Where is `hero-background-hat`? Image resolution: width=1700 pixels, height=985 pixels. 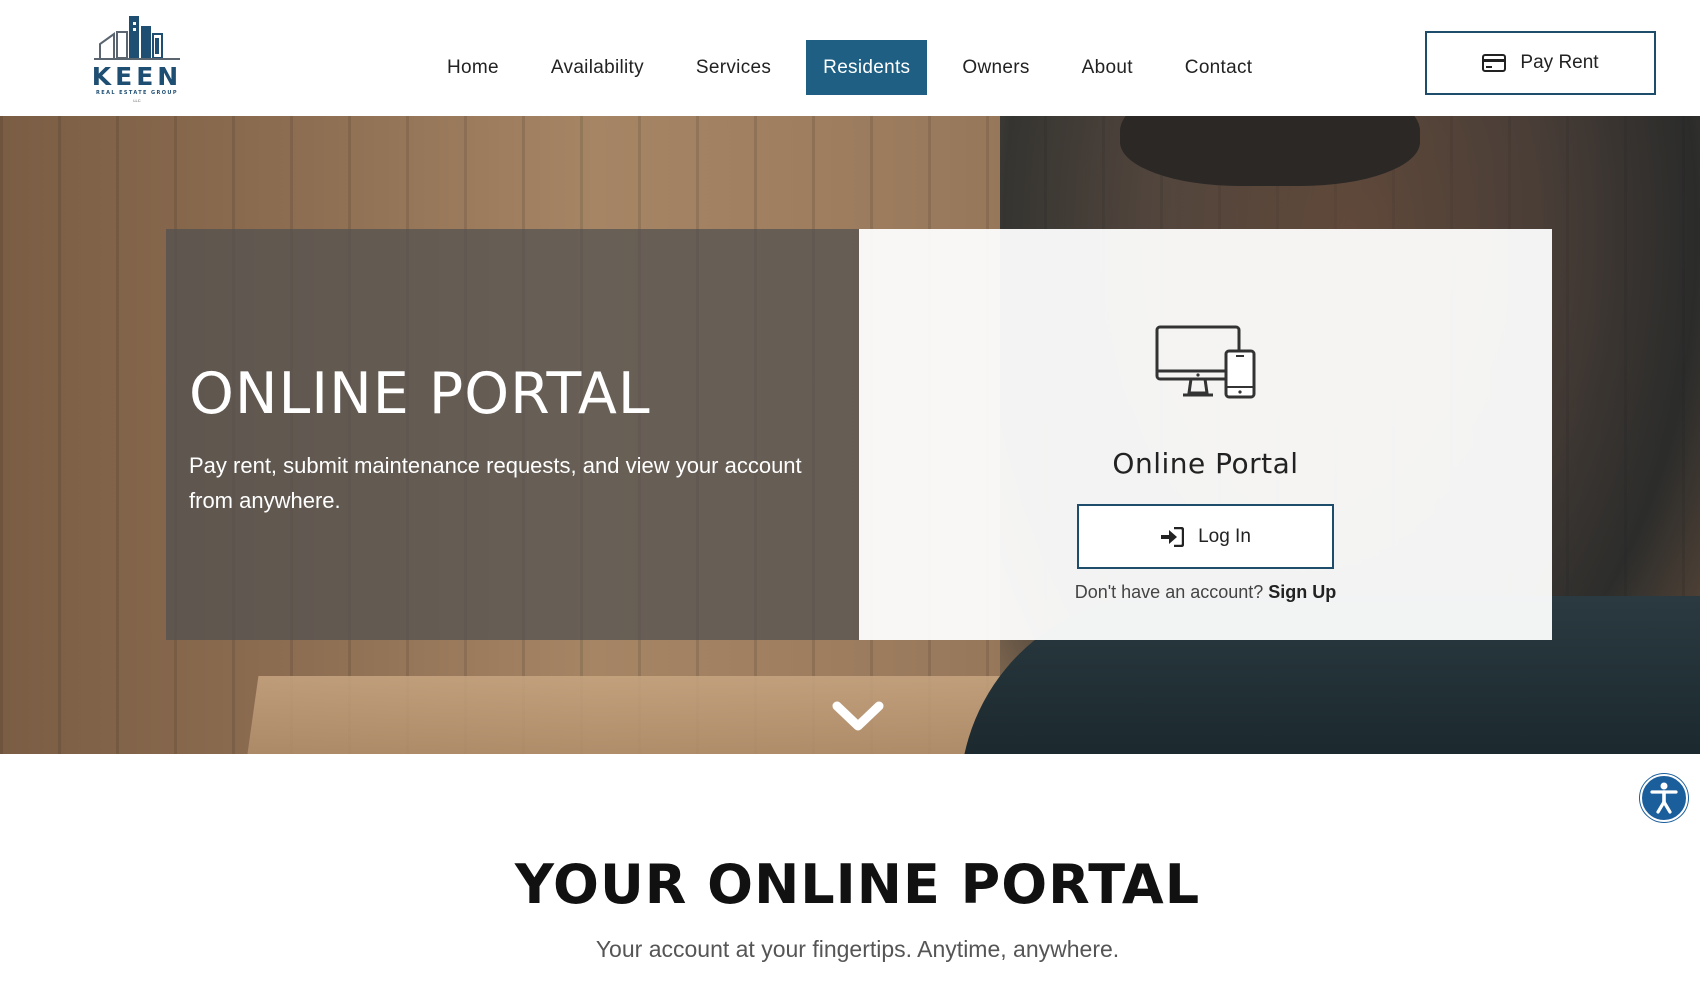
hero-background-hat is located at coordinates (1270, 151).